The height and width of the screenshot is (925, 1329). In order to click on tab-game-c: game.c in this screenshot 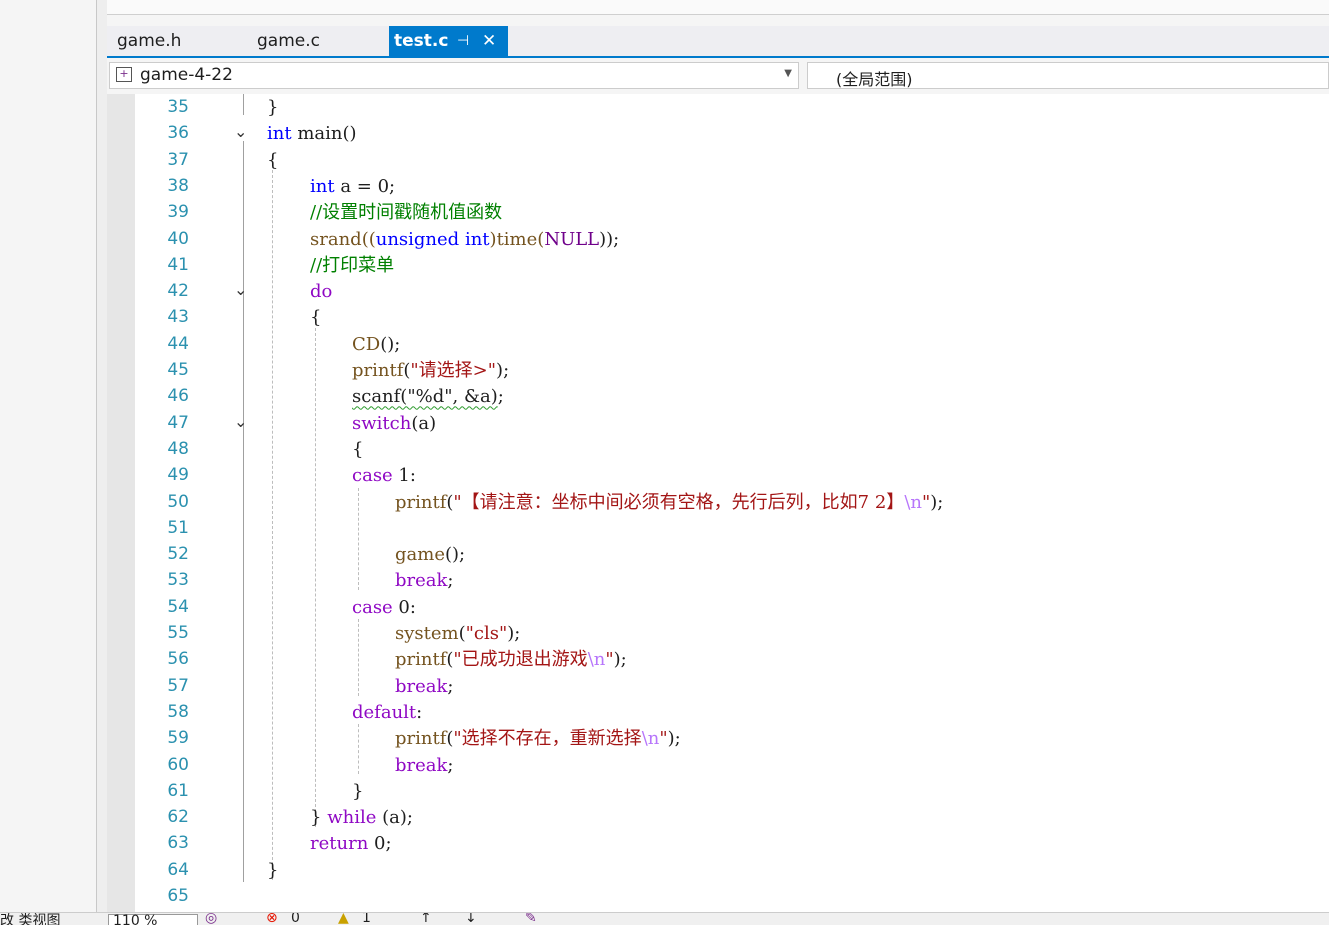, I will do `click(318, 41)`.